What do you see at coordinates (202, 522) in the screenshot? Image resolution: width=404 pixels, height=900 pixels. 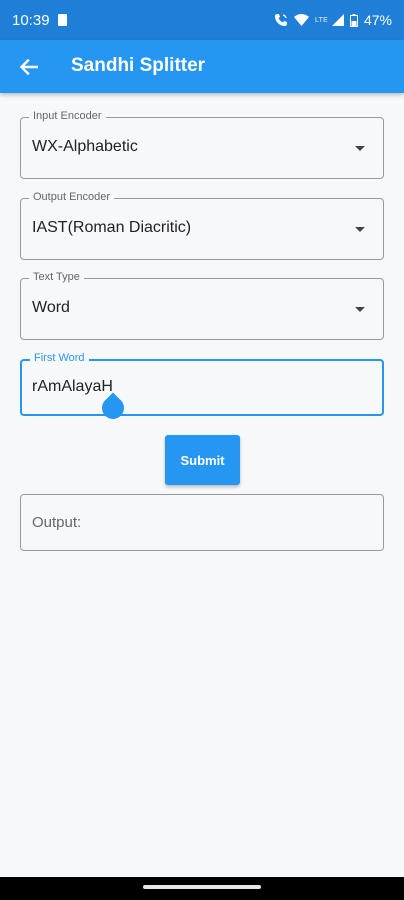 I see `output-box: Output:` at bounding box center [202, 522].